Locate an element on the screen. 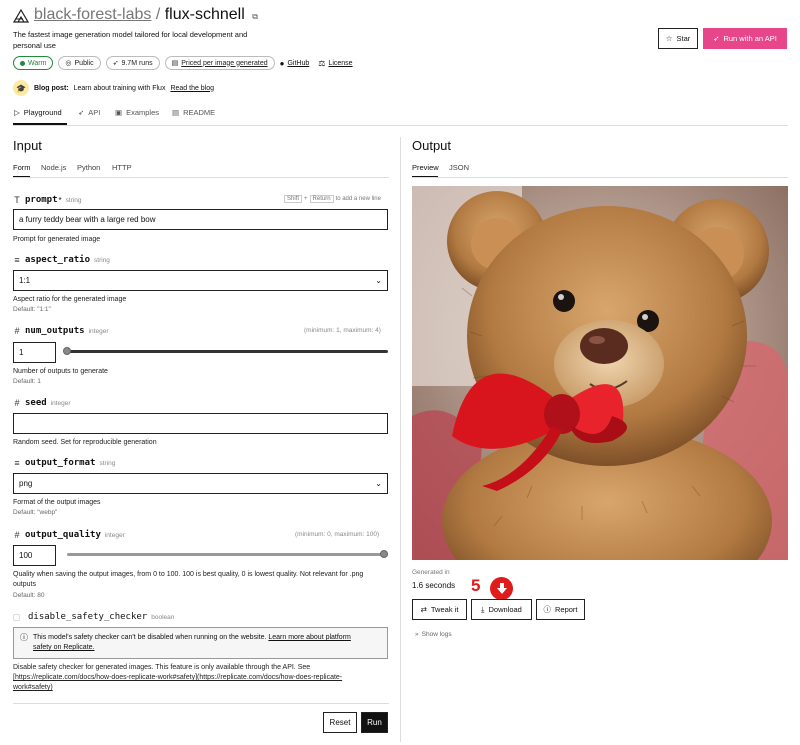 The width and height of the screenshot is (800, 745). list-icon: ≡ is located at coordinates (17, 260).